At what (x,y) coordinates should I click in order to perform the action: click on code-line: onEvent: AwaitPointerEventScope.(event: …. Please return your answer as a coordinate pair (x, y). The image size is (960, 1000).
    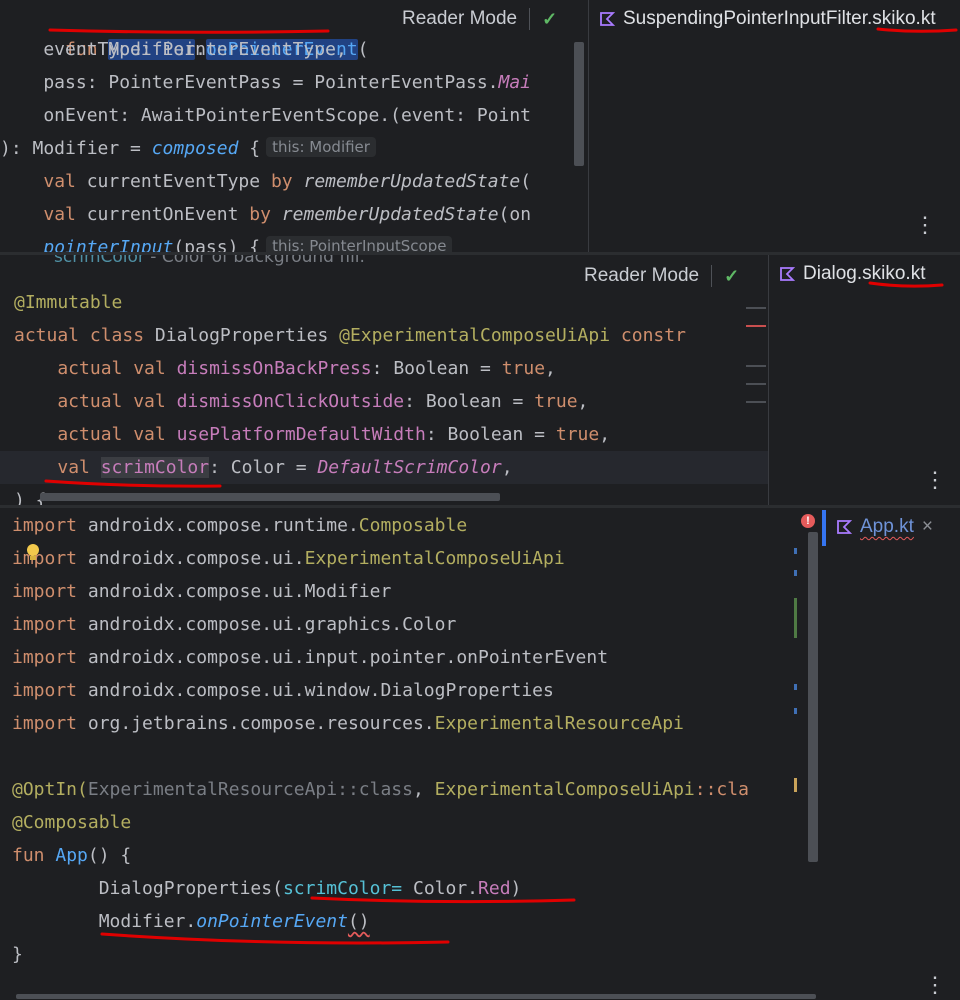
    Looking at the image, I should click on (266, 115).